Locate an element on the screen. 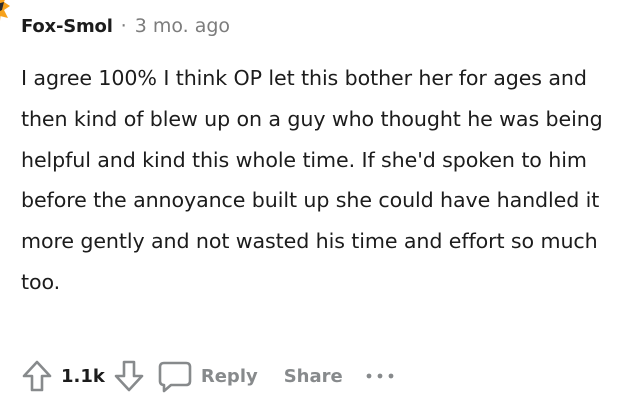 The image size is (633, 412). author-username: Fox-Smol is located at coordinates (67, 26).